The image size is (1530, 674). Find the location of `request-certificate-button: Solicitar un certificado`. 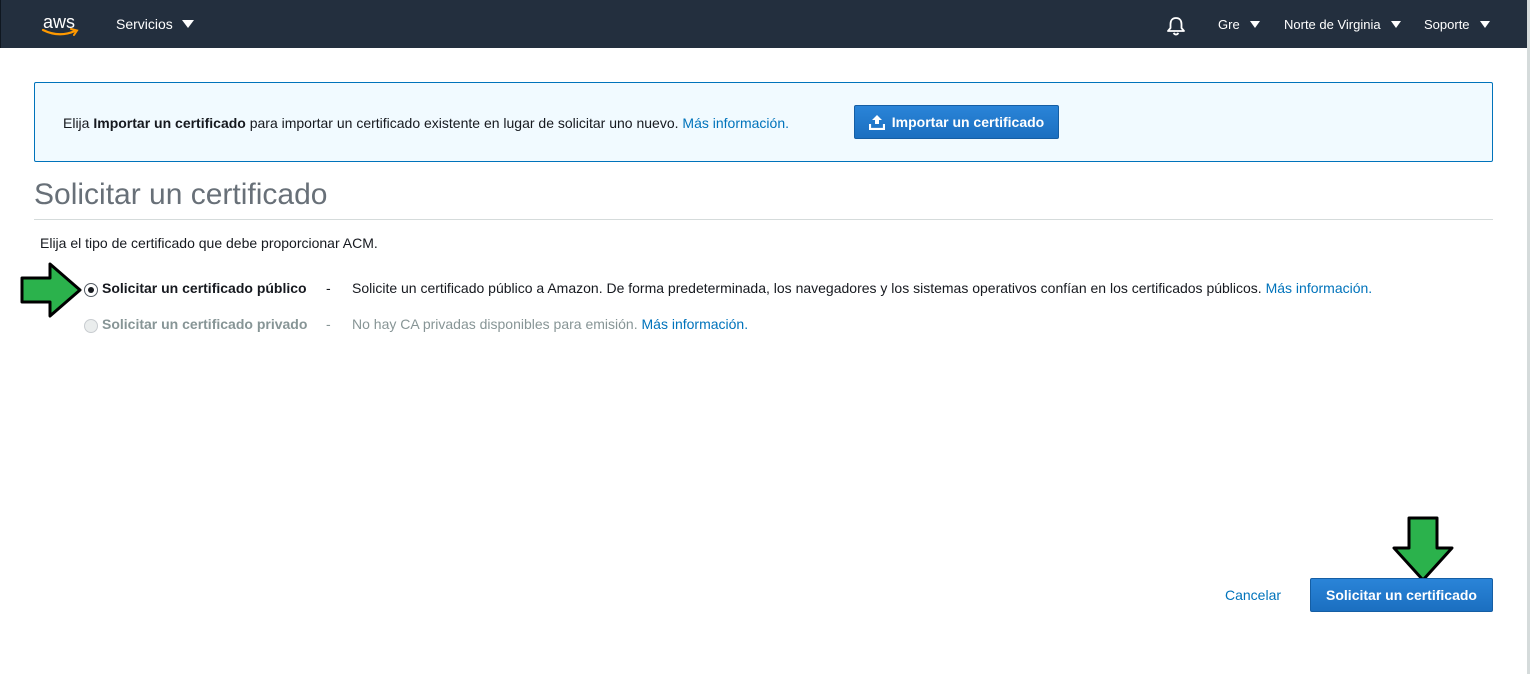

request-certificate-button: Solicitar un certificado is located at coordinates (1401, 595).